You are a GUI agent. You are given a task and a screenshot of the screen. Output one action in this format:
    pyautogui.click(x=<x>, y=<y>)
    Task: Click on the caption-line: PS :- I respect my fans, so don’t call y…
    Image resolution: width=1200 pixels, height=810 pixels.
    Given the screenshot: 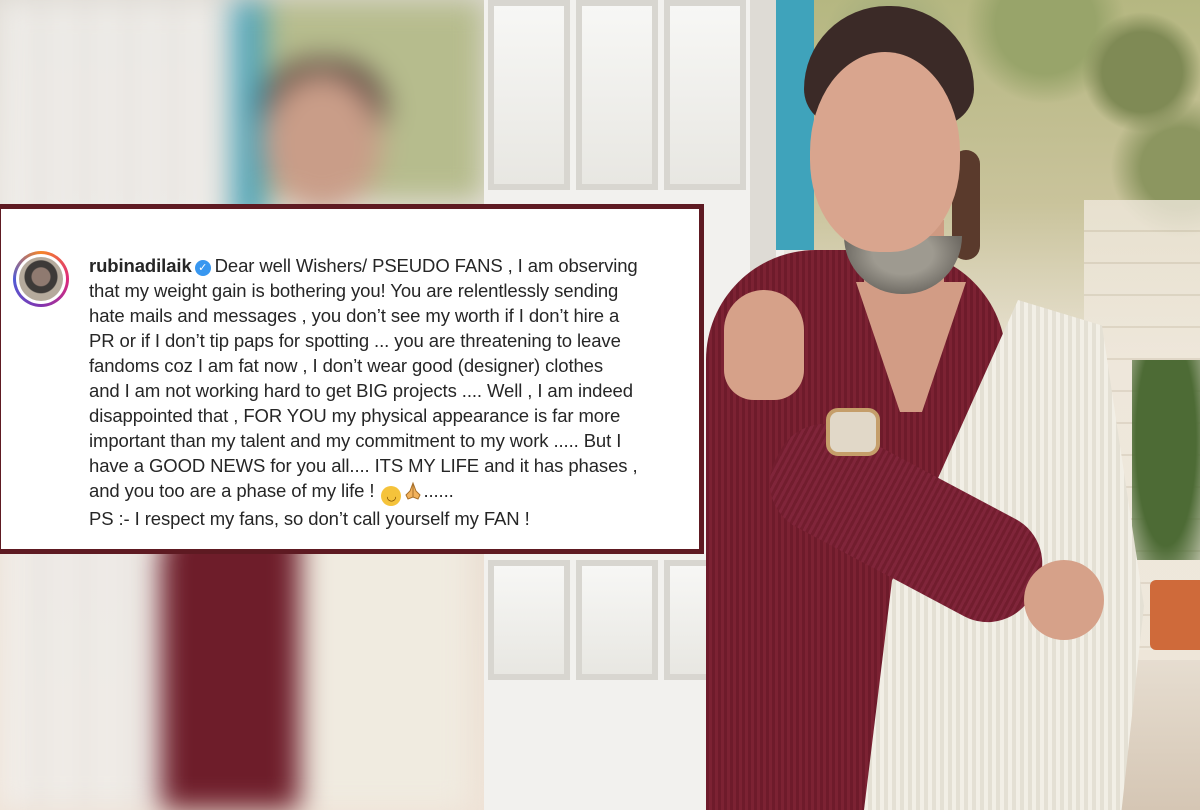 What is the action you would take?
    pyautogui.click(x=309, y=518)
    